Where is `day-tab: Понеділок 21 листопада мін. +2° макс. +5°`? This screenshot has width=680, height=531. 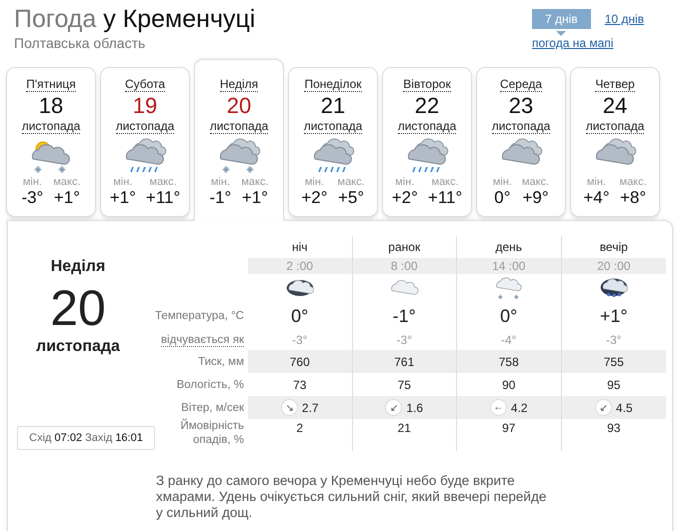 day-tab: Понеділок 21 листопада мін. +2° макс. +5° is located at coordinates (333, 142).